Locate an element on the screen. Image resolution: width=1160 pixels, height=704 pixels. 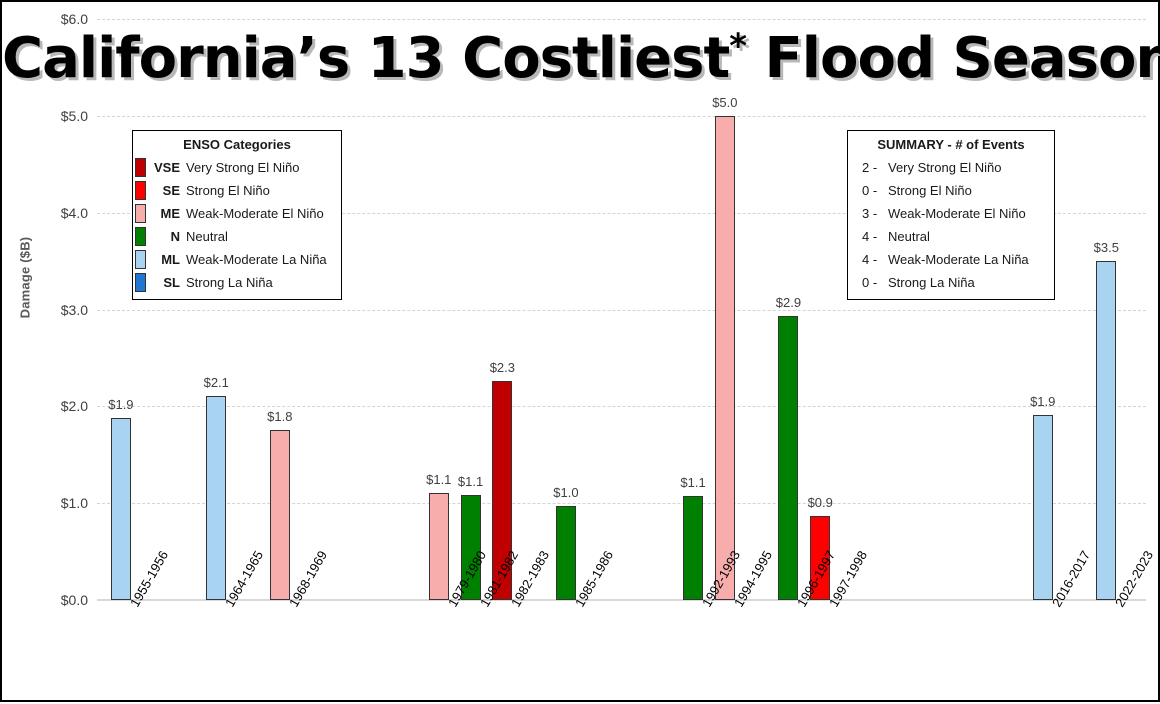
legend-item-label: Weak-Moderate La Niña is located at coordinates (256, 259).